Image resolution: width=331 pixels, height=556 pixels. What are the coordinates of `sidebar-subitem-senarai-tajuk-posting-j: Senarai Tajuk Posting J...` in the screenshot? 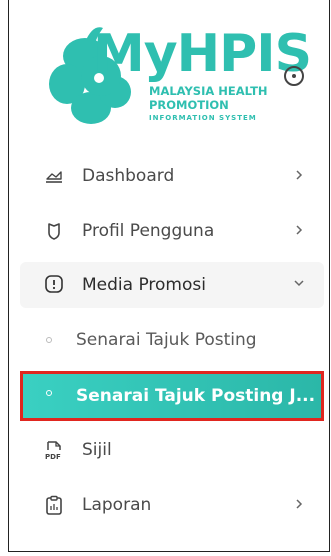 It's located at (172, 396).